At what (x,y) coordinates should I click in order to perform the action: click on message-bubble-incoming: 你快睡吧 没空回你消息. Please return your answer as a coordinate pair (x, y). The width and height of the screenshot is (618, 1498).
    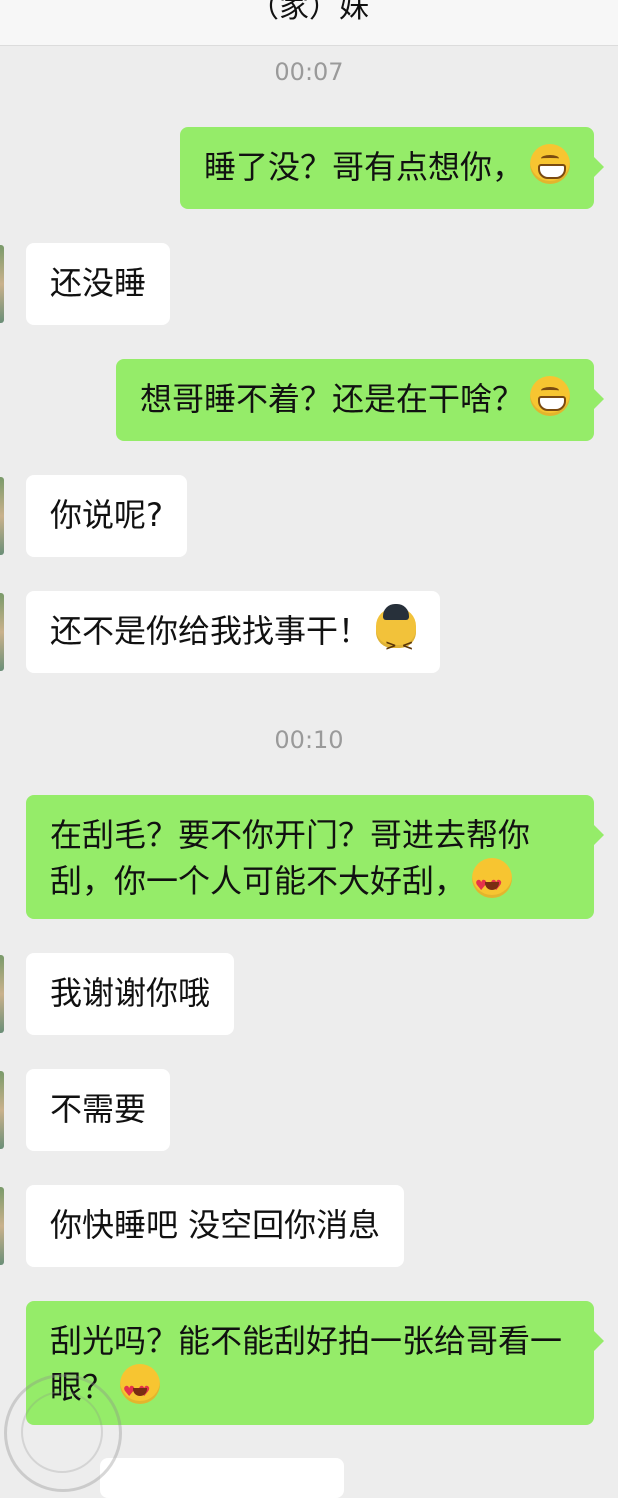
    Looking at the image, I should click on (215, 1226).